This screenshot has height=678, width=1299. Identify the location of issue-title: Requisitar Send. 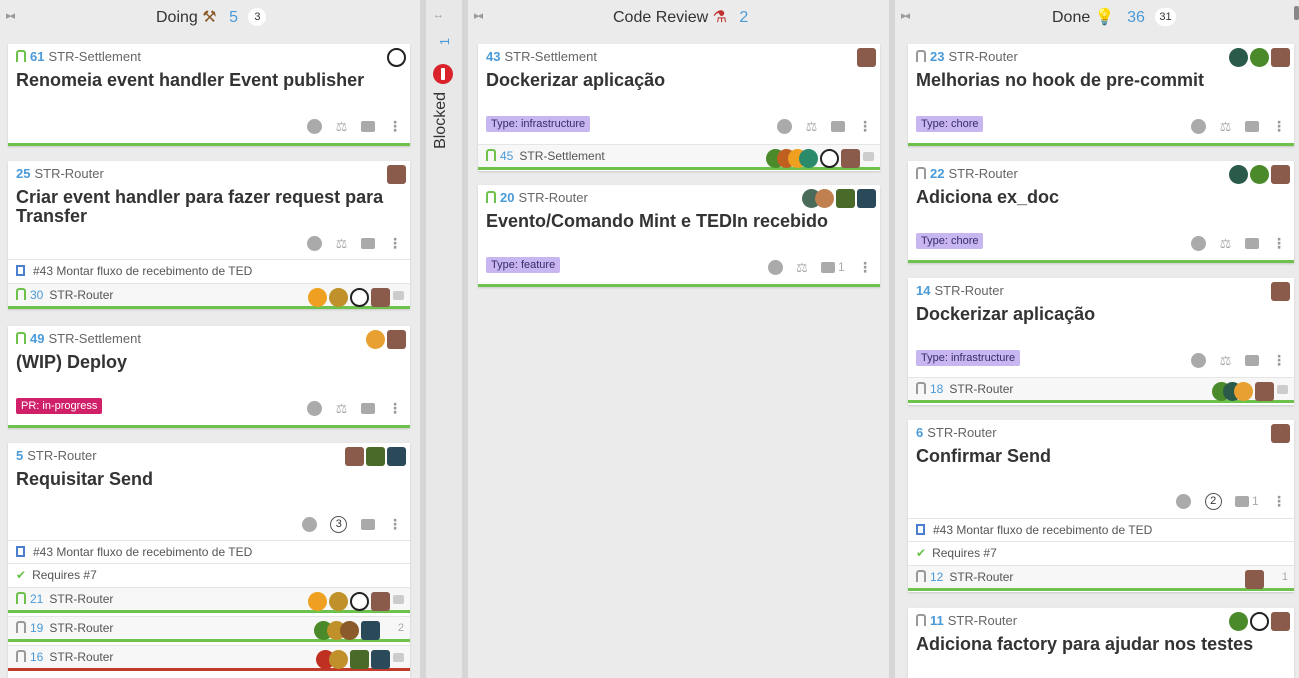
(209, 479).